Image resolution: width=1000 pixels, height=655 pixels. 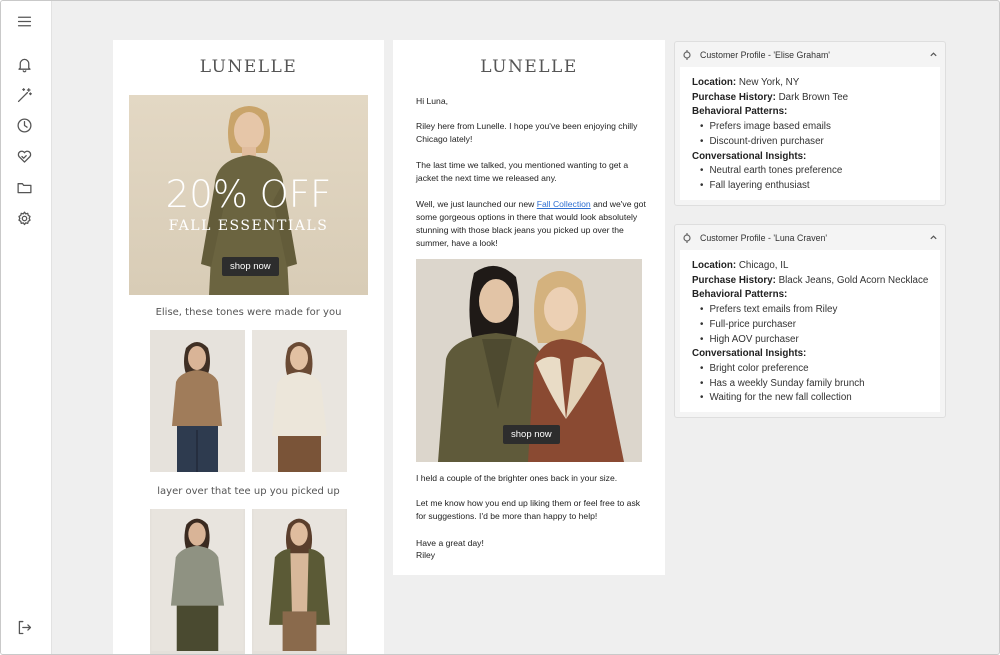 I want to click on magic-wand-icon, so click(x=24, y=95).